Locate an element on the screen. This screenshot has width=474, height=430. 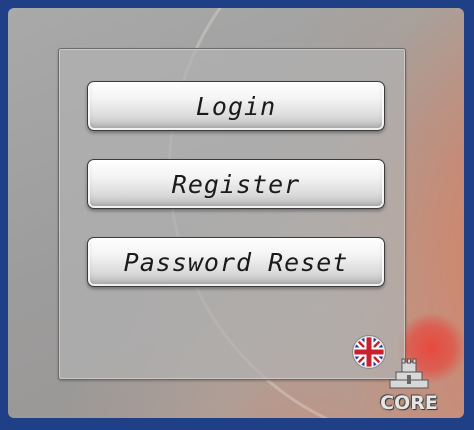
castle-icon is located at coordinates (409, 373).